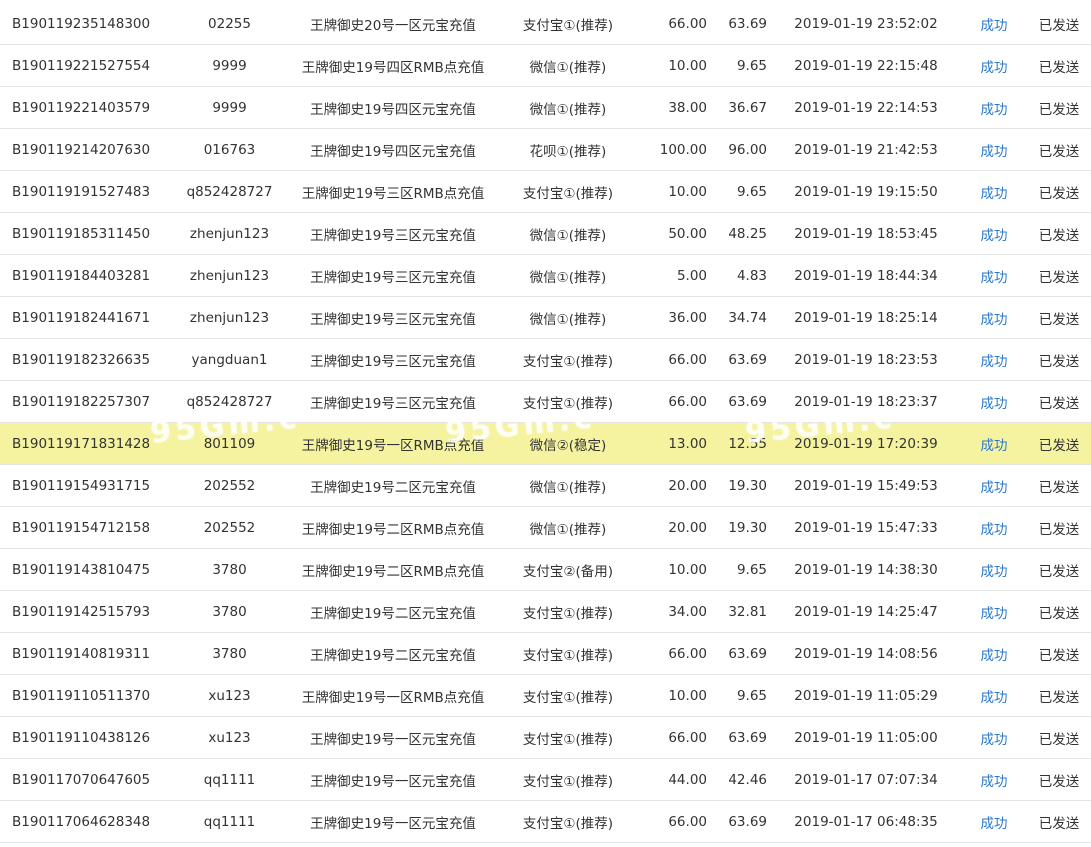 This screenshot has width=1091, height=847. Describe the element at coordinates (393, 24) in the screenshot. I see `product-cell: 王牌御史20号一区元宝充值` at that location.